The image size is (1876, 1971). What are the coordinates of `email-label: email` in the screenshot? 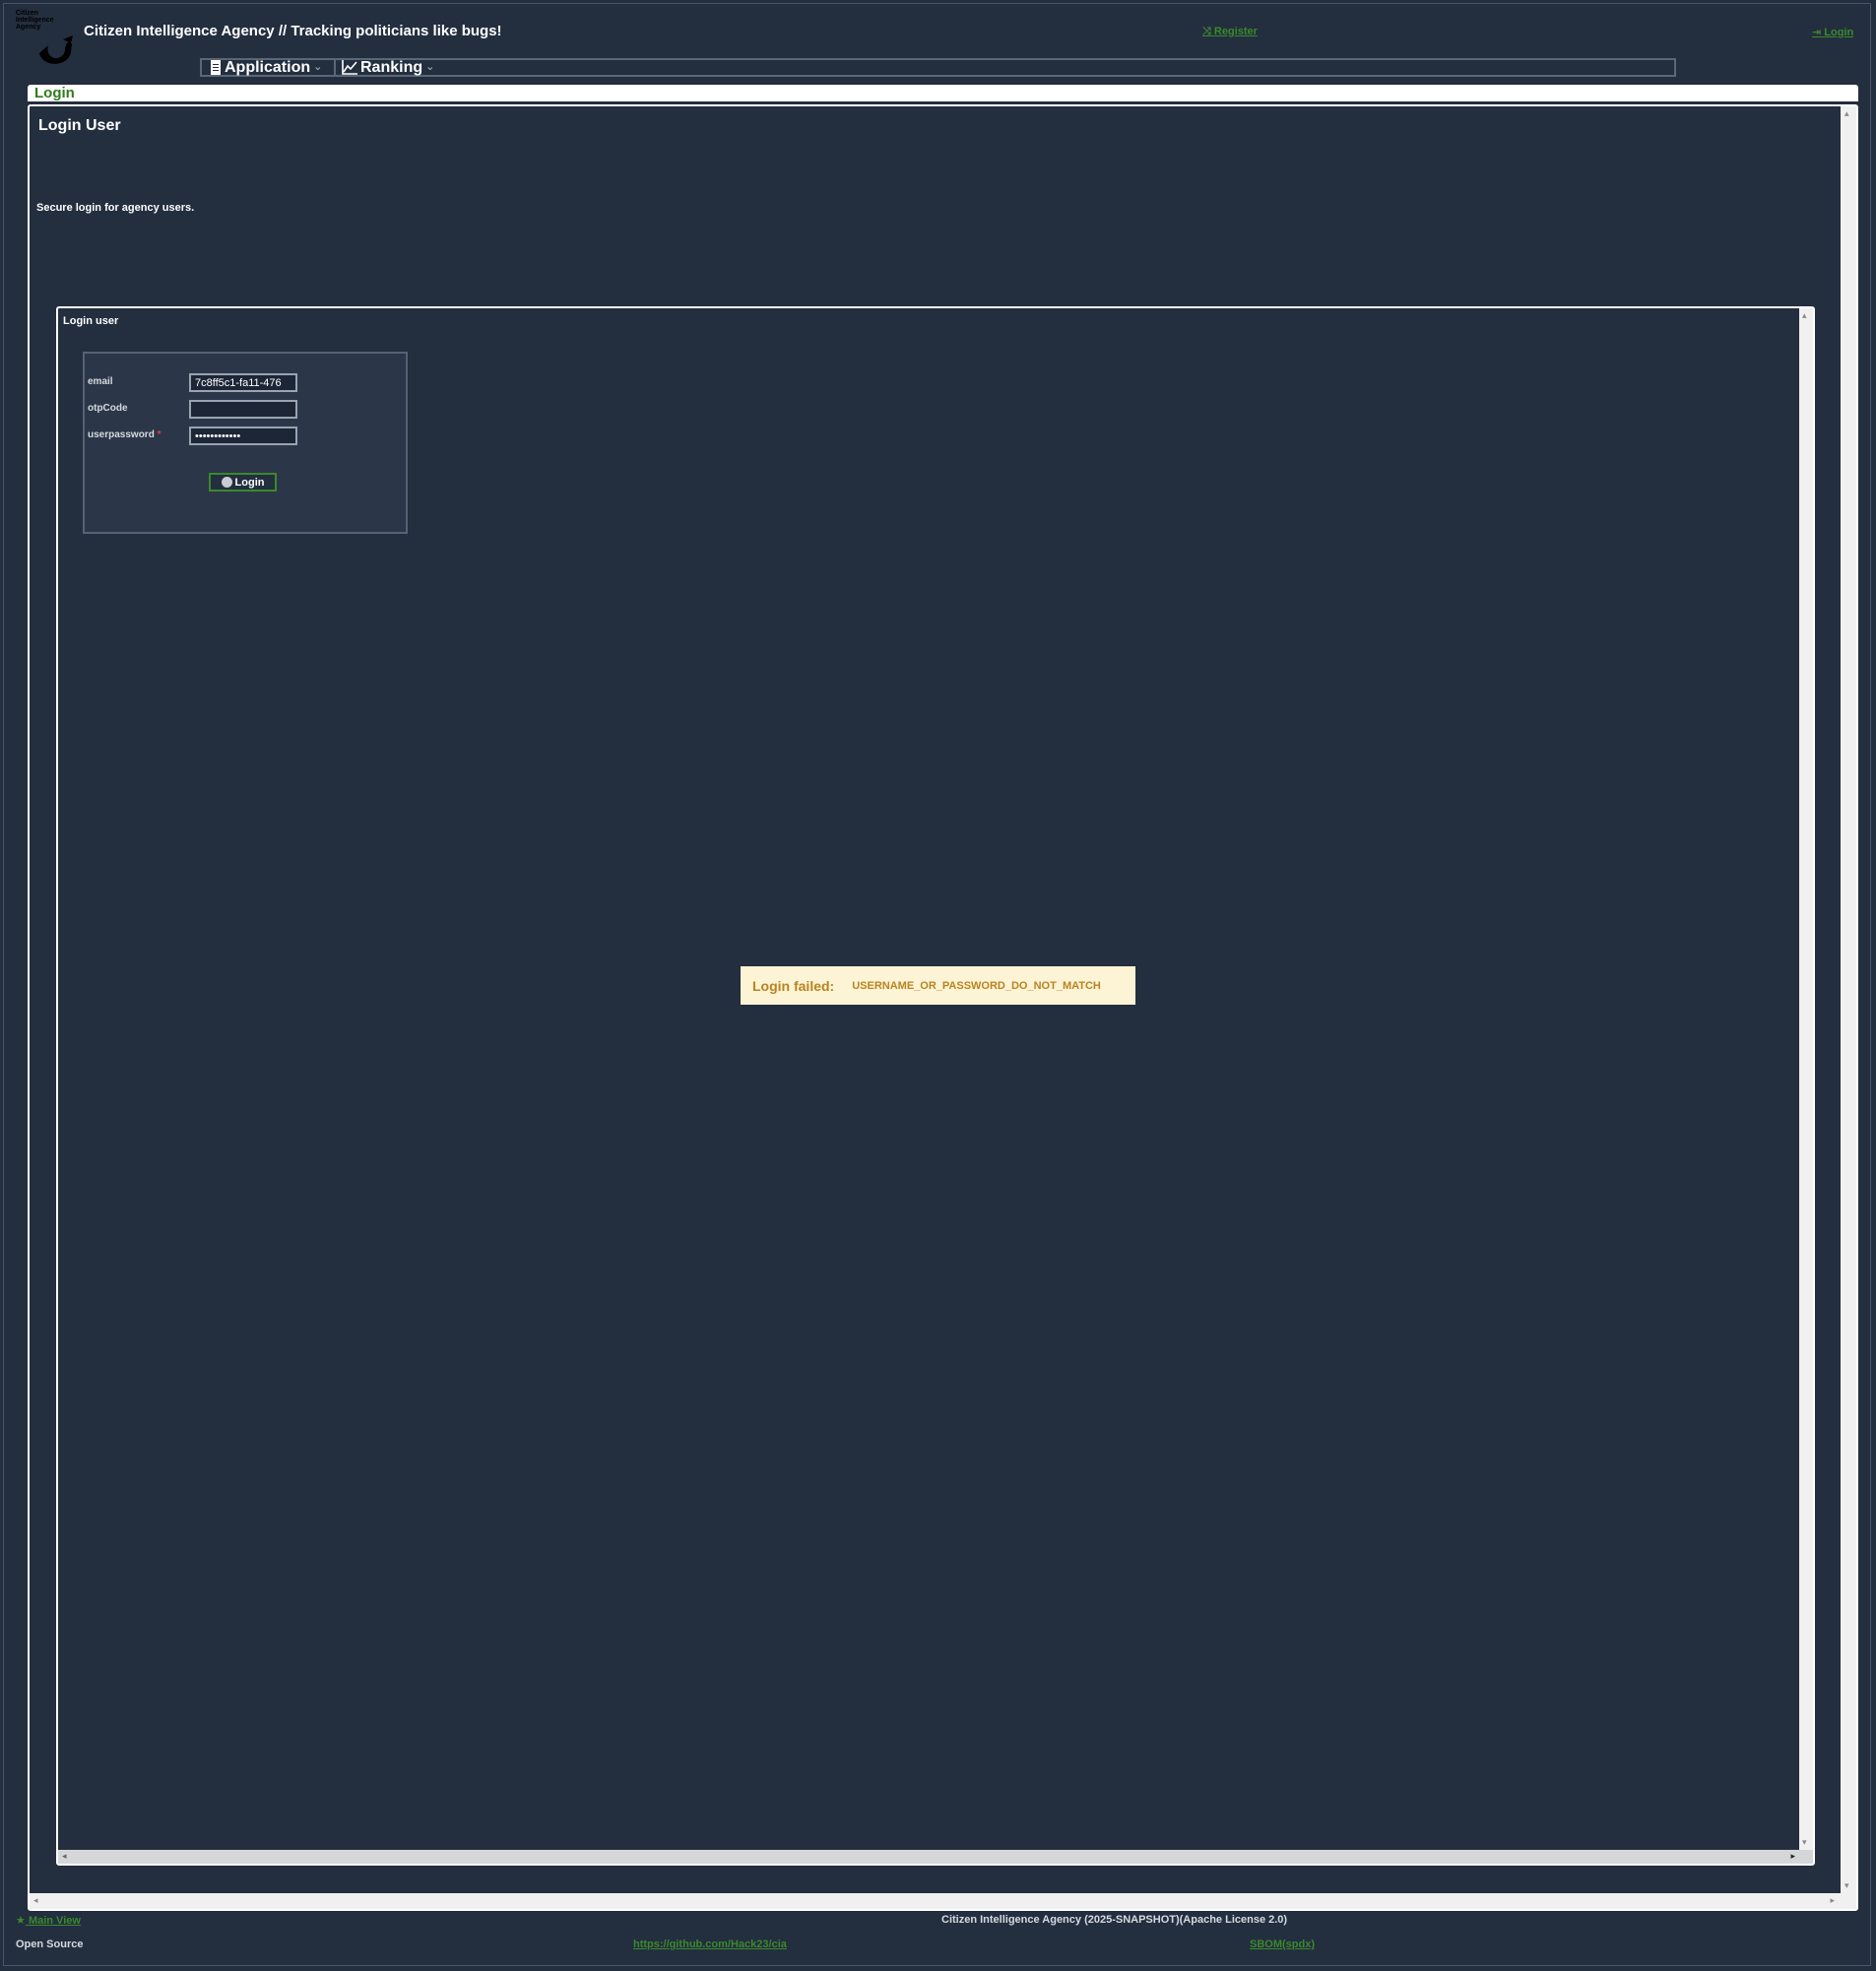 It's located at (100, 382).